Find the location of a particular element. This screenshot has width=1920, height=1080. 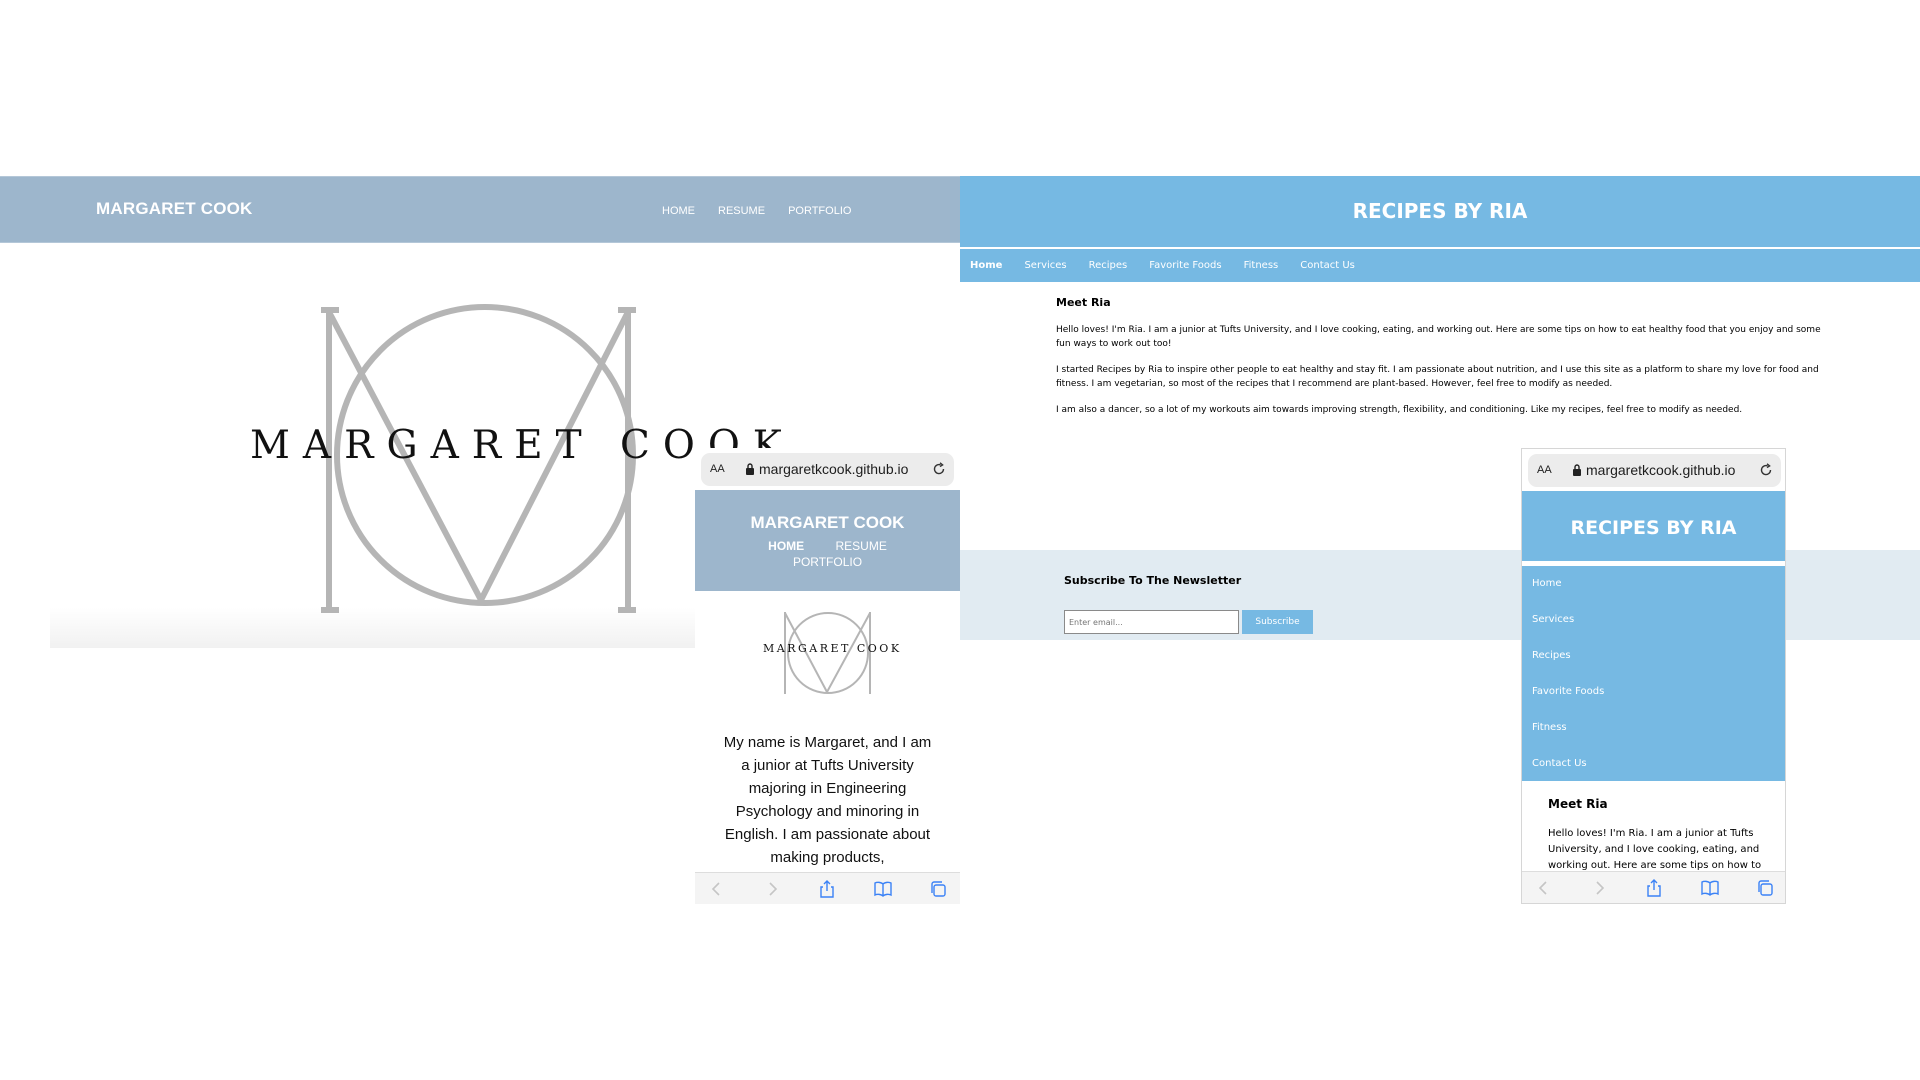

menu-item-fitness: Fitness is located at coordinates (1653, 738).